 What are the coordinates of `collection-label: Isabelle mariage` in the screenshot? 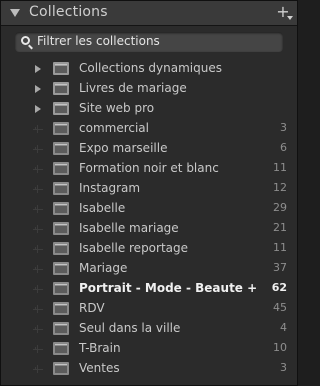 It's located at (129, 228).